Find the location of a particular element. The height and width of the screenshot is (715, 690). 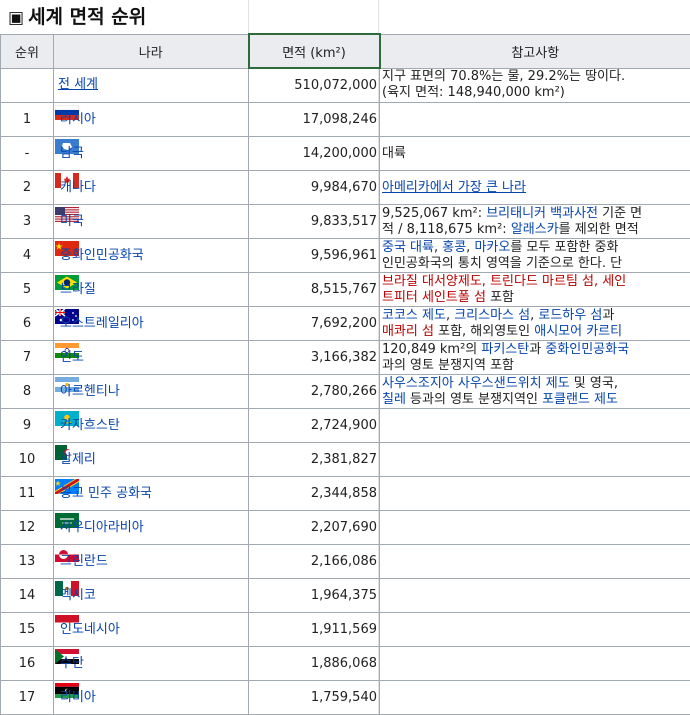

country-link: 캐나다 is located at coordinates (76, 187).